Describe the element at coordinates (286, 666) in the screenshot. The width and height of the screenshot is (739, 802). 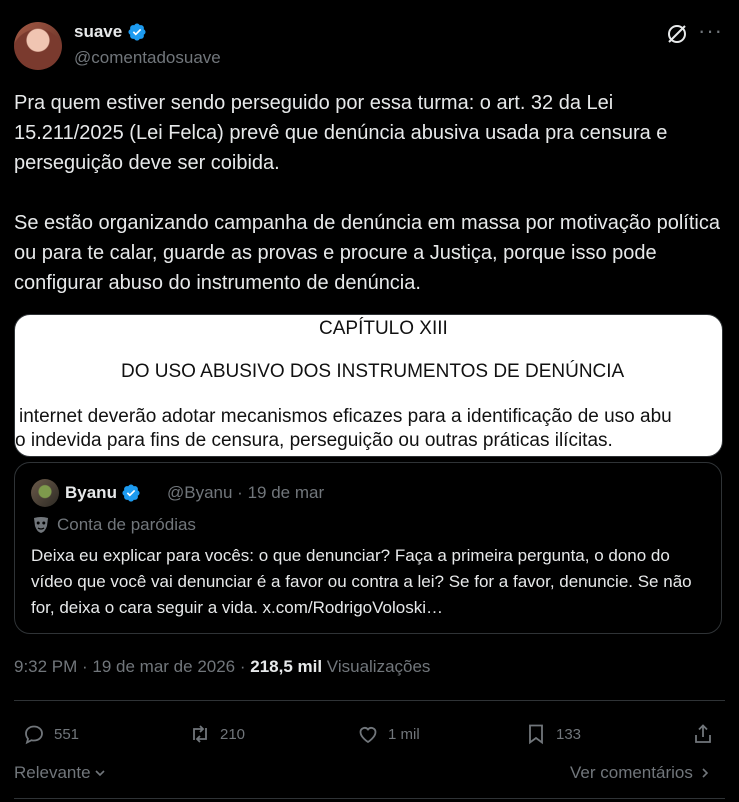
I see `views-count: 218,5 mil` at that location.